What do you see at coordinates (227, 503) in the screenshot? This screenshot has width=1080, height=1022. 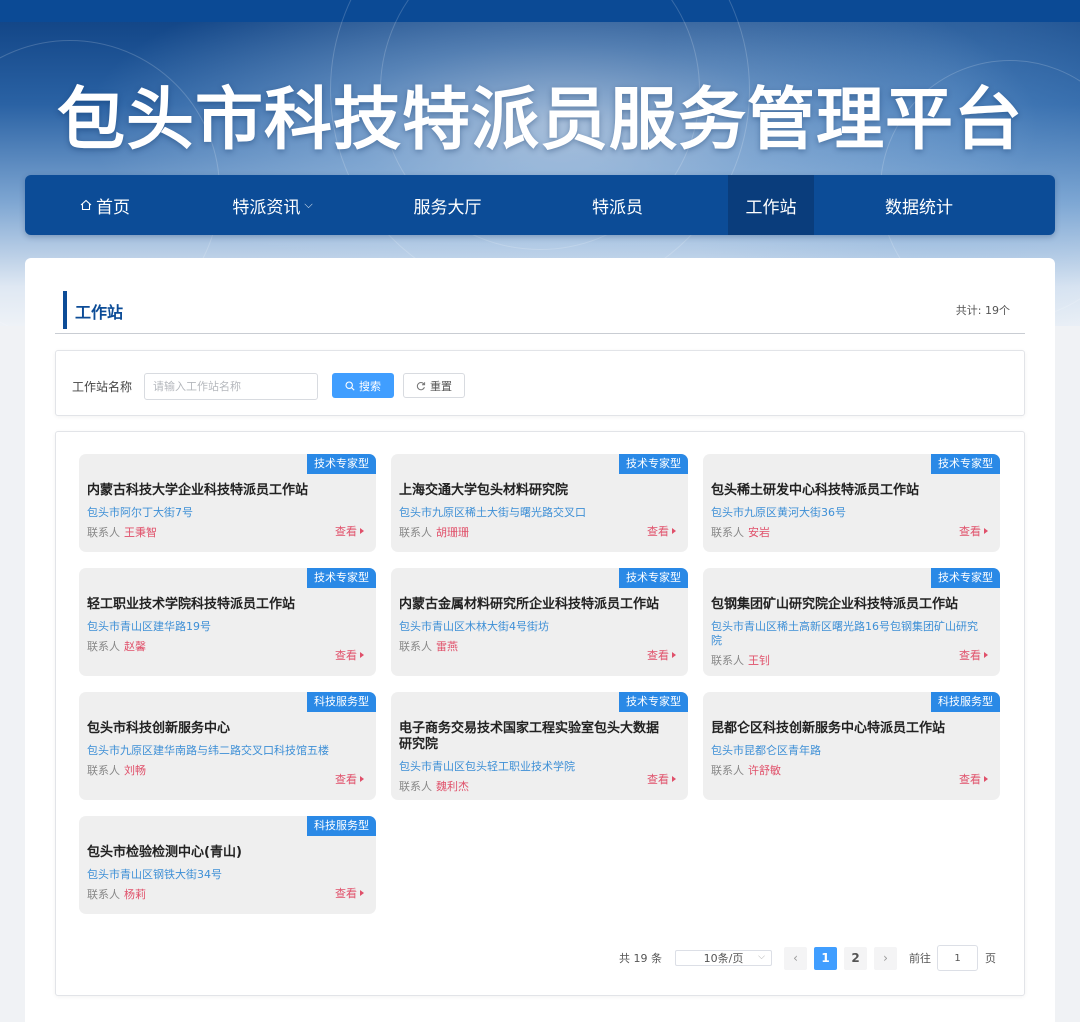 I see `station-card: 技术专家型 内蒙古科技大学企业科技特派员工作站 包头市阿尔丁大街7号 联系人 王秉智 查看` at bounding box center [227, 503].